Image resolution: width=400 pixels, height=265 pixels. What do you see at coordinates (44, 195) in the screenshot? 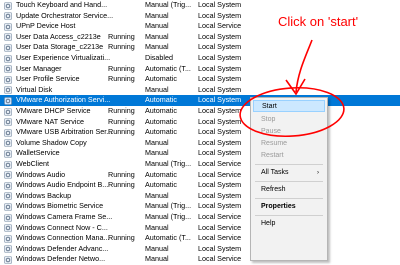
I see `service-name: Windows Backup` at bounding box center [44, 195].